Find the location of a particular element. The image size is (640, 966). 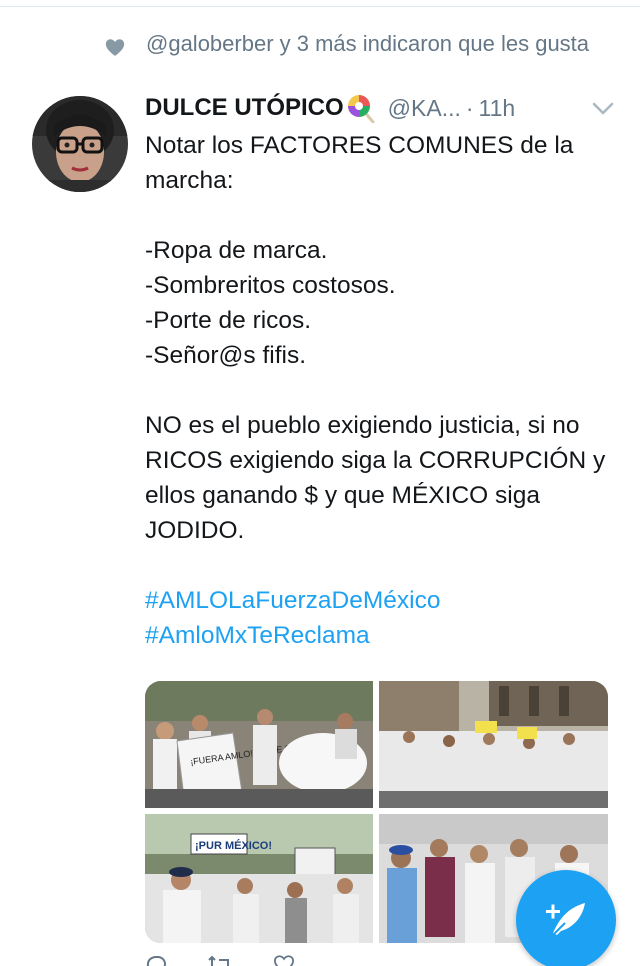

photo-image is located at coordinates (493, 744).